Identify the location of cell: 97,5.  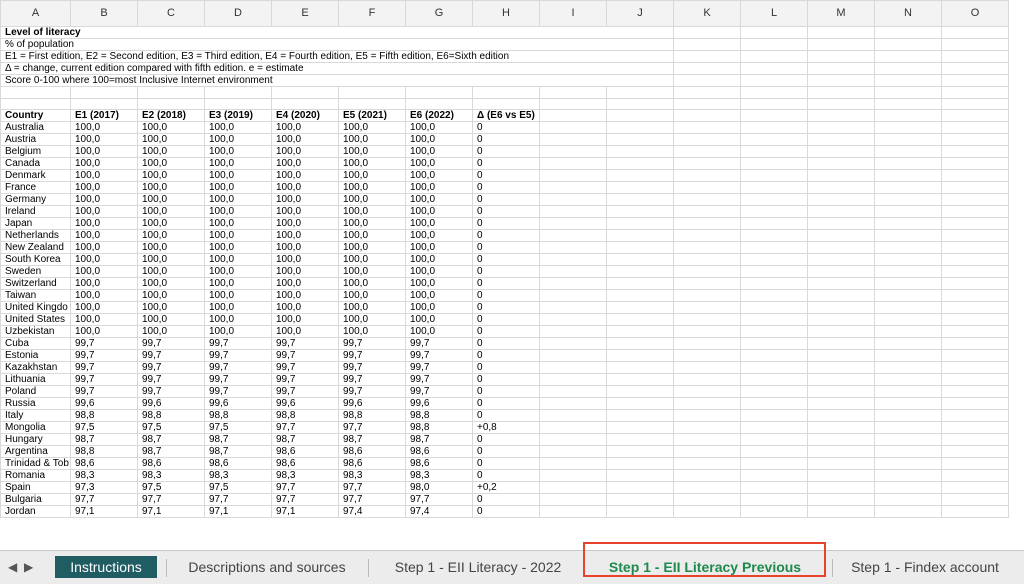
(171, 487).